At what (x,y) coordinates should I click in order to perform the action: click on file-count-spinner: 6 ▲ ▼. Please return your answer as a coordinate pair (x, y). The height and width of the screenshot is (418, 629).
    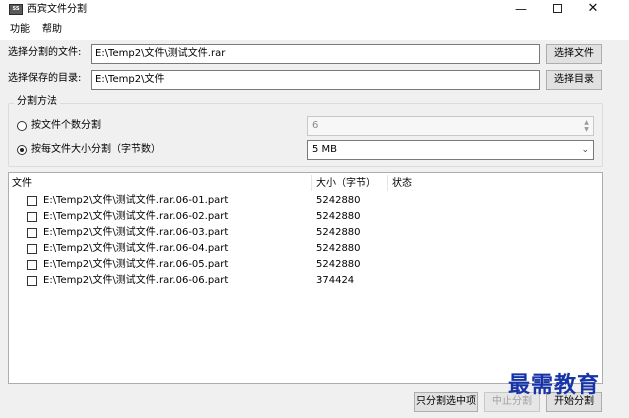
    Looking at the image, I should click on (450, 126).